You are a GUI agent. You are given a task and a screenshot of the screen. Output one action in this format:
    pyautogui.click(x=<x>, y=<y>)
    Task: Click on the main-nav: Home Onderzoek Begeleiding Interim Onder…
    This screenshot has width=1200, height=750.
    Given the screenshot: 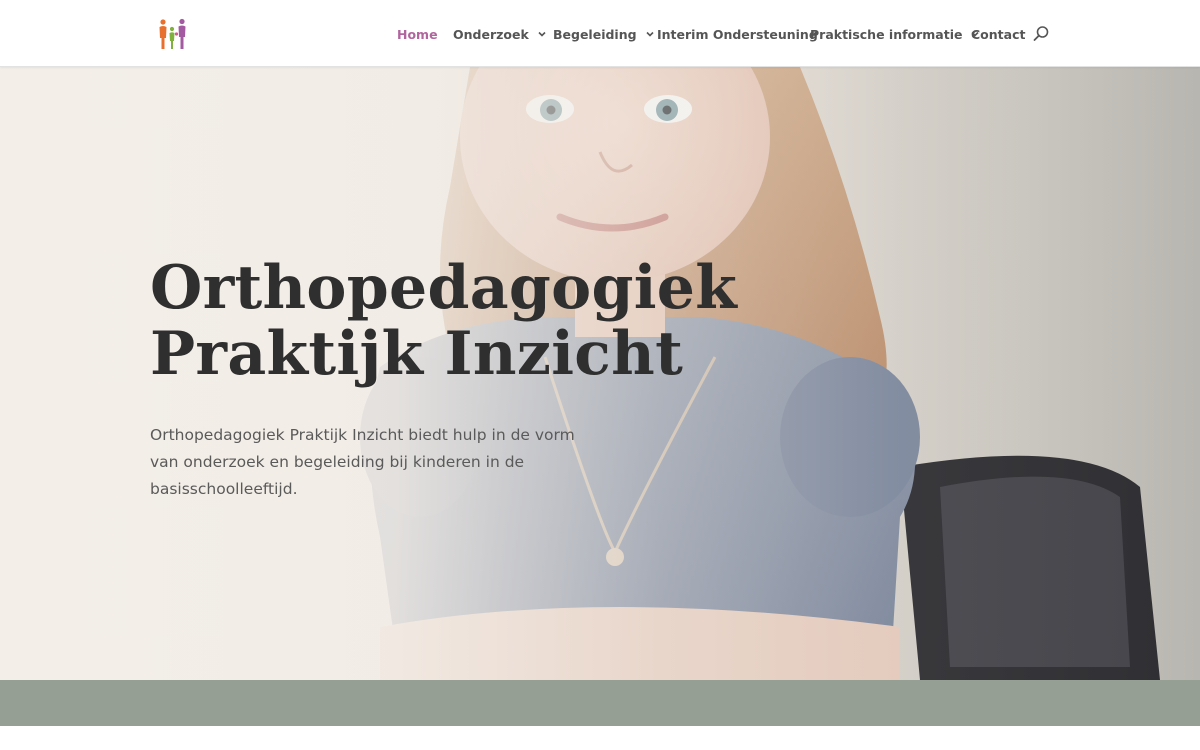 What is the action you would take?
    pyautogui.click(x=600, y=33)
    